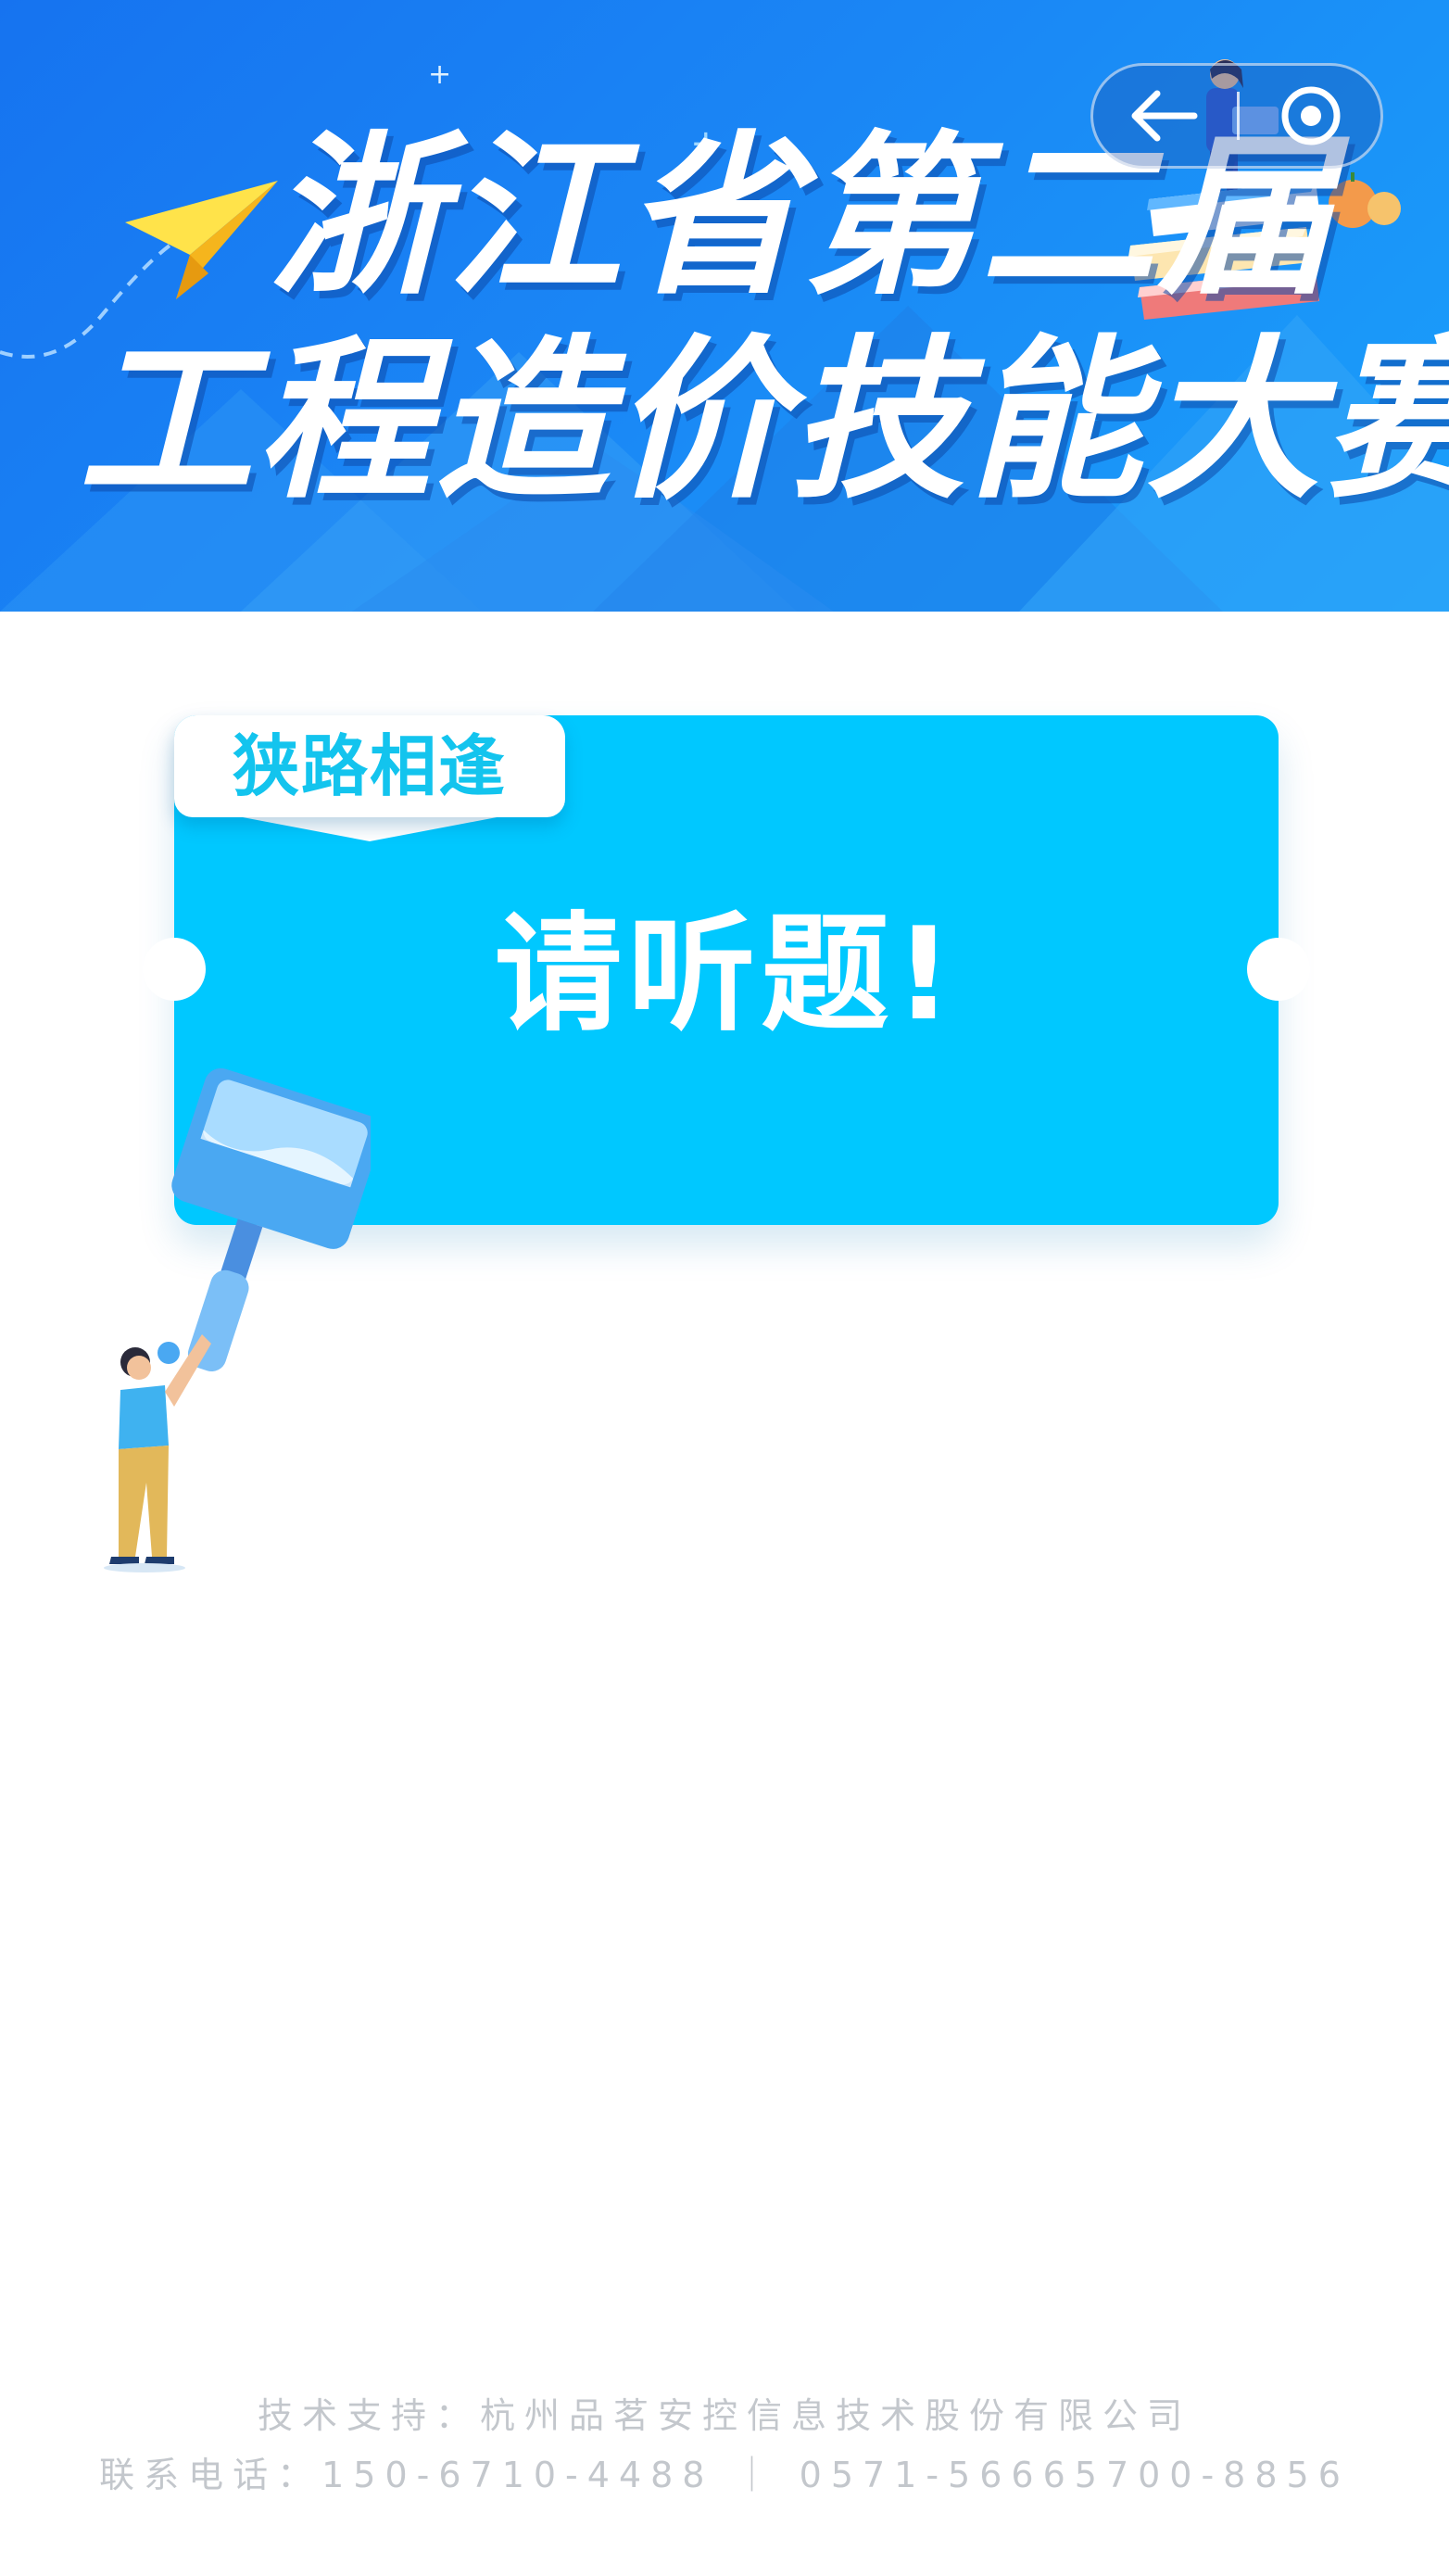  Describe the element at coordinates (1365, 200) in the screenshot. I see `fruit-illustration` at that location.